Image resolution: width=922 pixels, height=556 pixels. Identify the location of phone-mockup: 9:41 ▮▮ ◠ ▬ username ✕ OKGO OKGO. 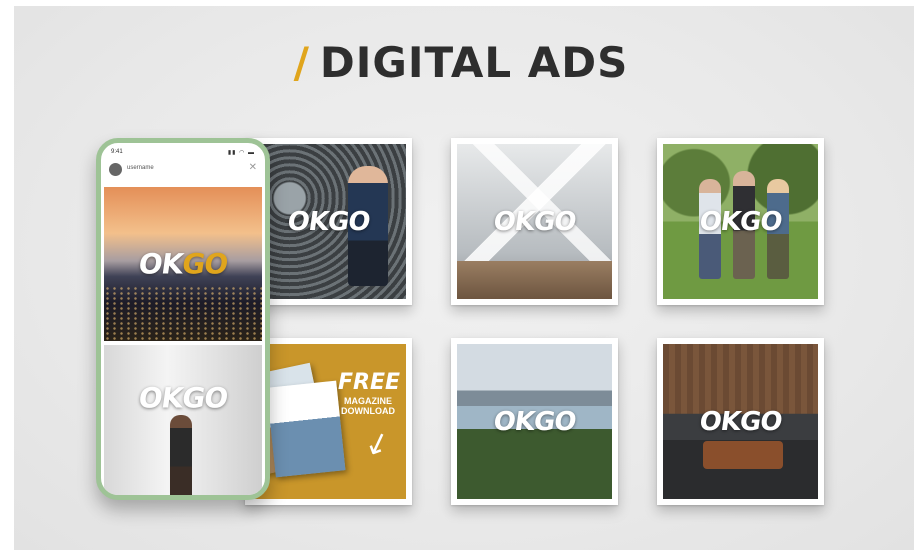
(183, 319).